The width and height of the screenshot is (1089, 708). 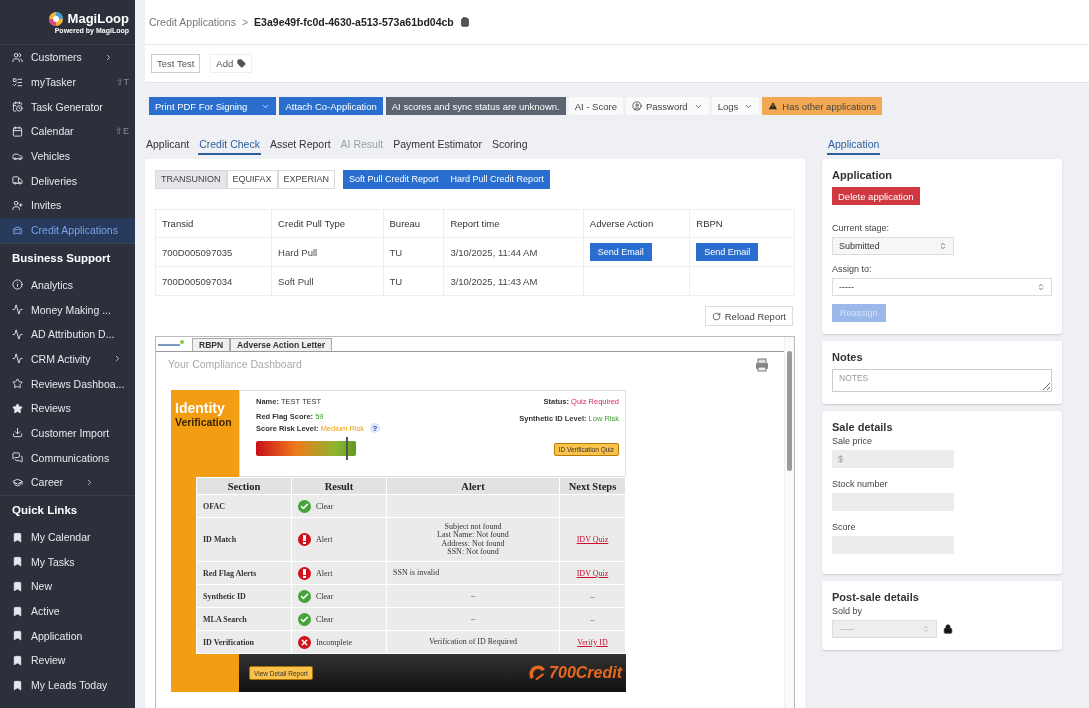 What do you see at coordinates (304, 642) in the screenshot?
I see `x-icon` at bounding box center [304, 642].